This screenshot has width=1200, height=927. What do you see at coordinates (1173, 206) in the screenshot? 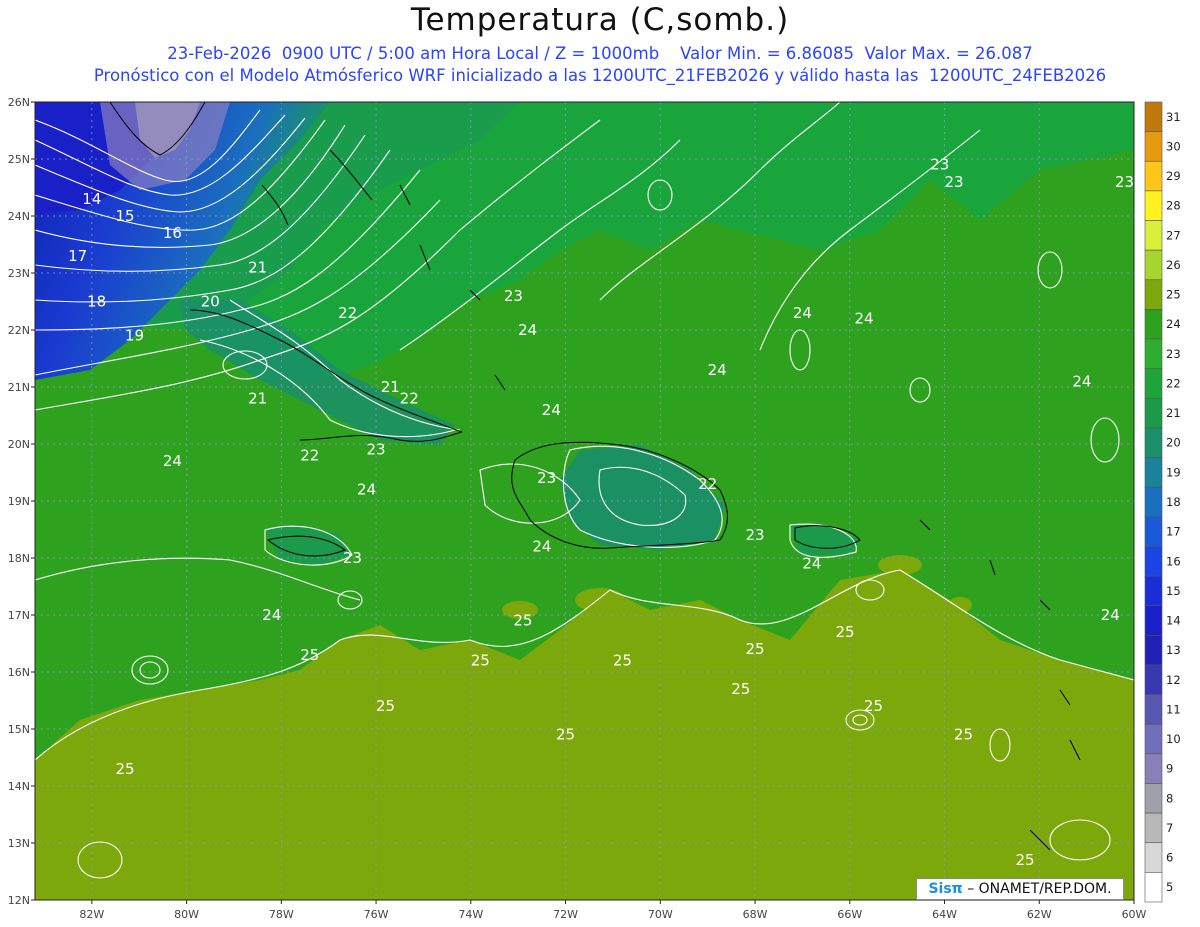
I see `colorbar-label: 28` at bounding box center [1173, 206].